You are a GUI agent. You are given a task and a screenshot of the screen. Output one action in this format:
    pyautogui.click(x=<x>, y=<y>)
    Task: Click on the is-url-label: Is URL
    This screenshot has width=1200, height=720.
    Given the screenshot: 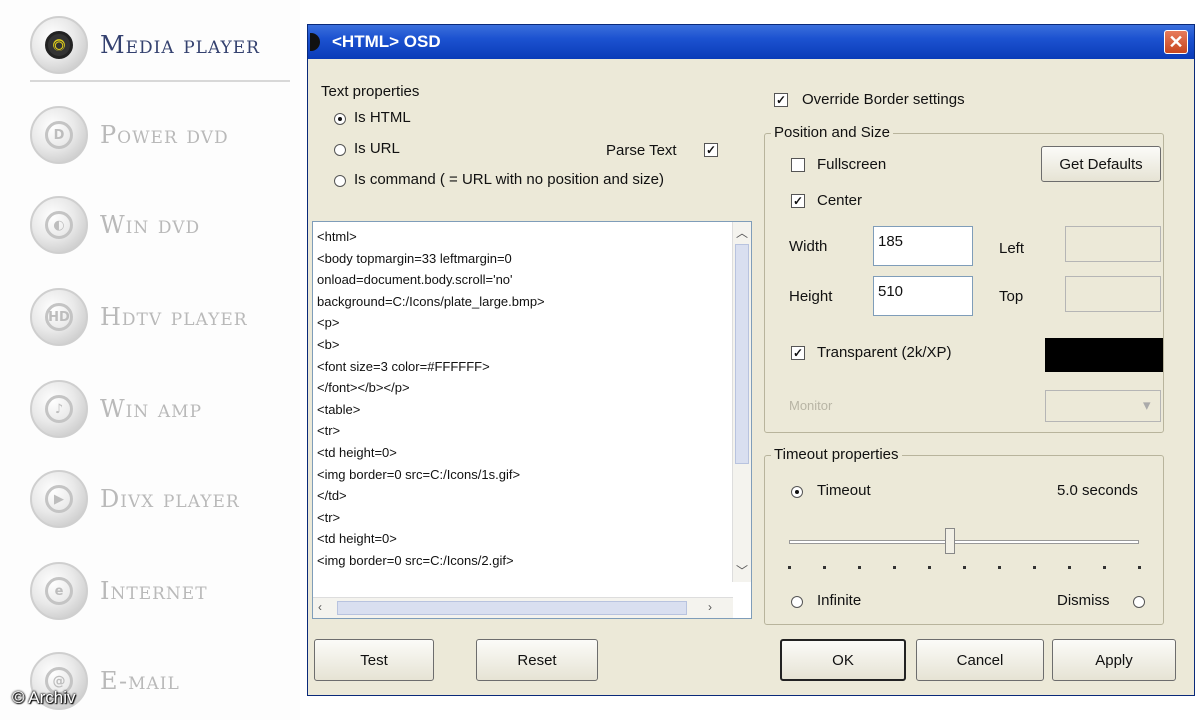 What is the action you would take?
    pyautogui.click(x=377, y=148)
    